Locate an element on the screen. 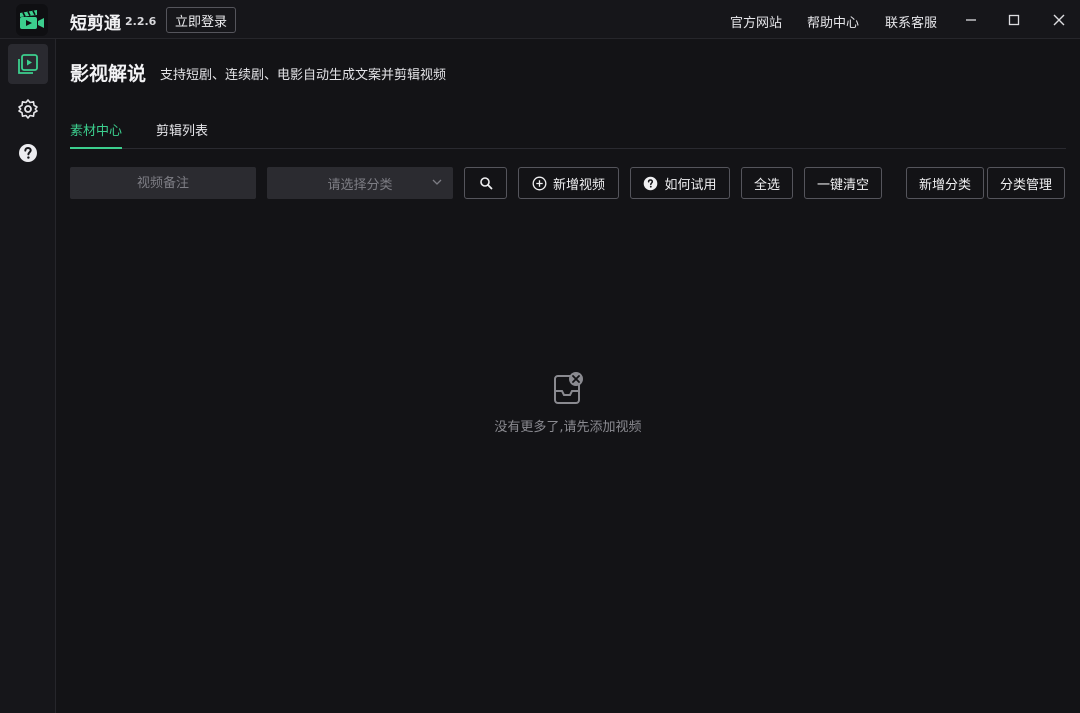 This screenshot has height=713, width=1080. sidebar is located at coordinates (28, 376).